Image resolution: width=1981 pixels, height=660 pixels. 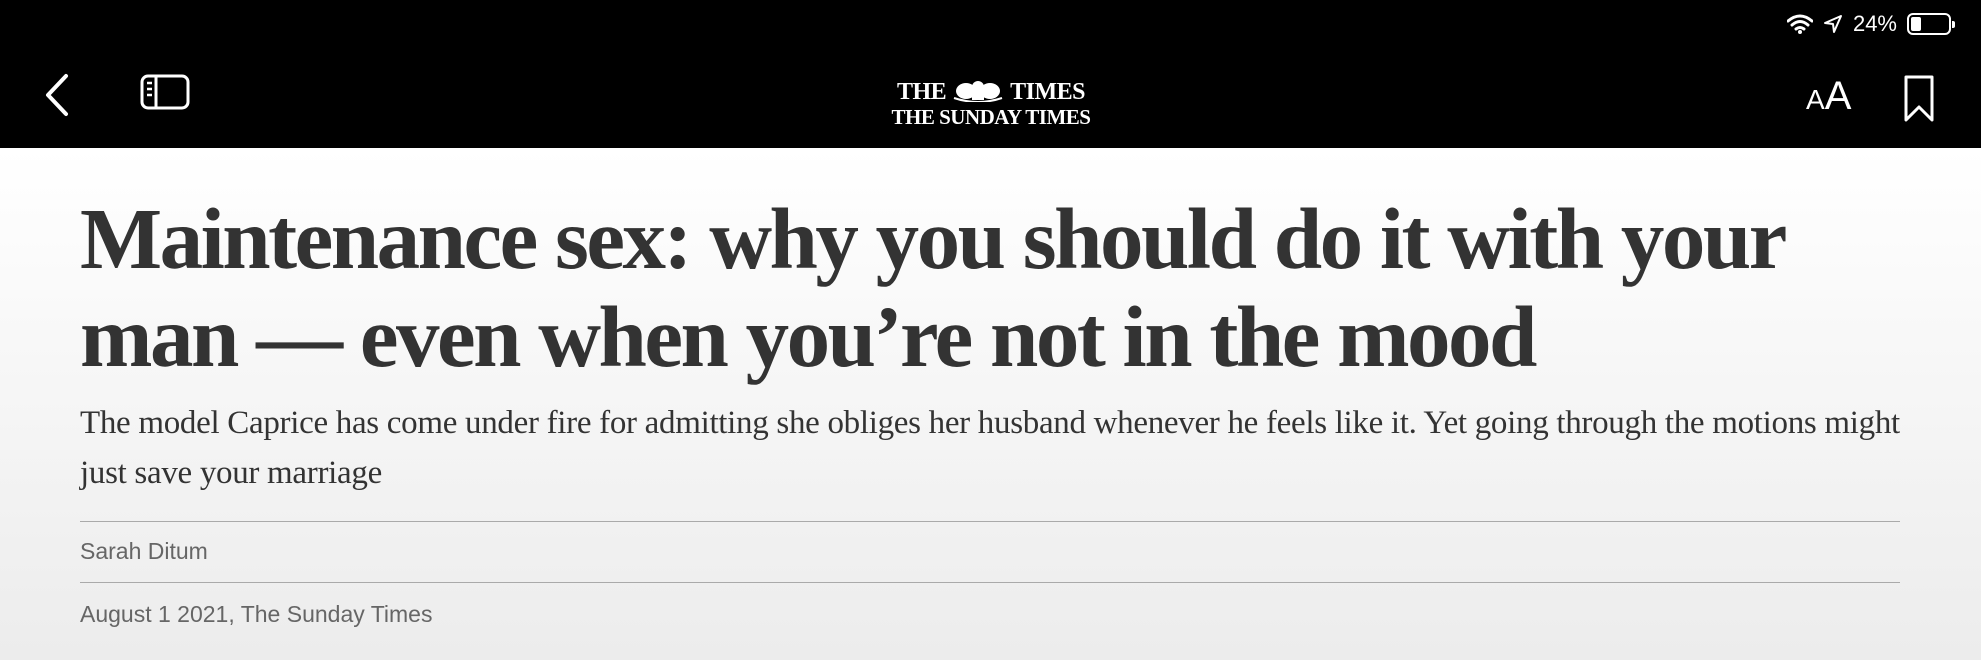 I want to click on article-dateline: August 1 2021, The Sunday Times, so click(x=256, y=614).